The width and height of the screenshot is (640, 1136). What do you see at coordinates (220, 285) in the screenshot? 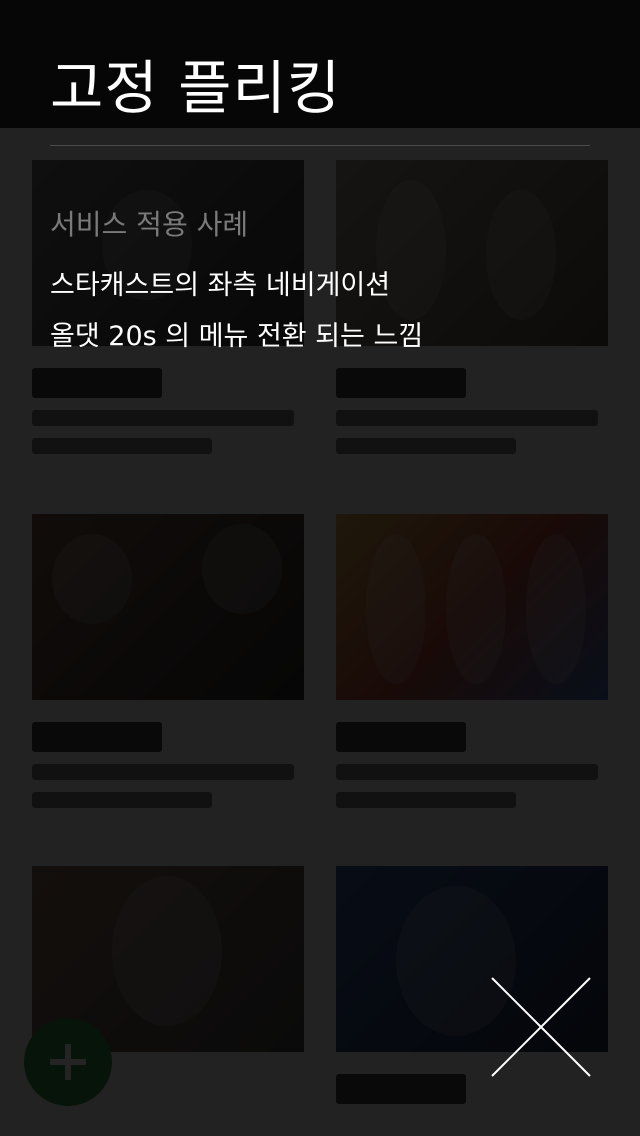
I see `overlay-description-line: 스타캐스트의 좌측 네비게이션` at bounding box center [220, 285].